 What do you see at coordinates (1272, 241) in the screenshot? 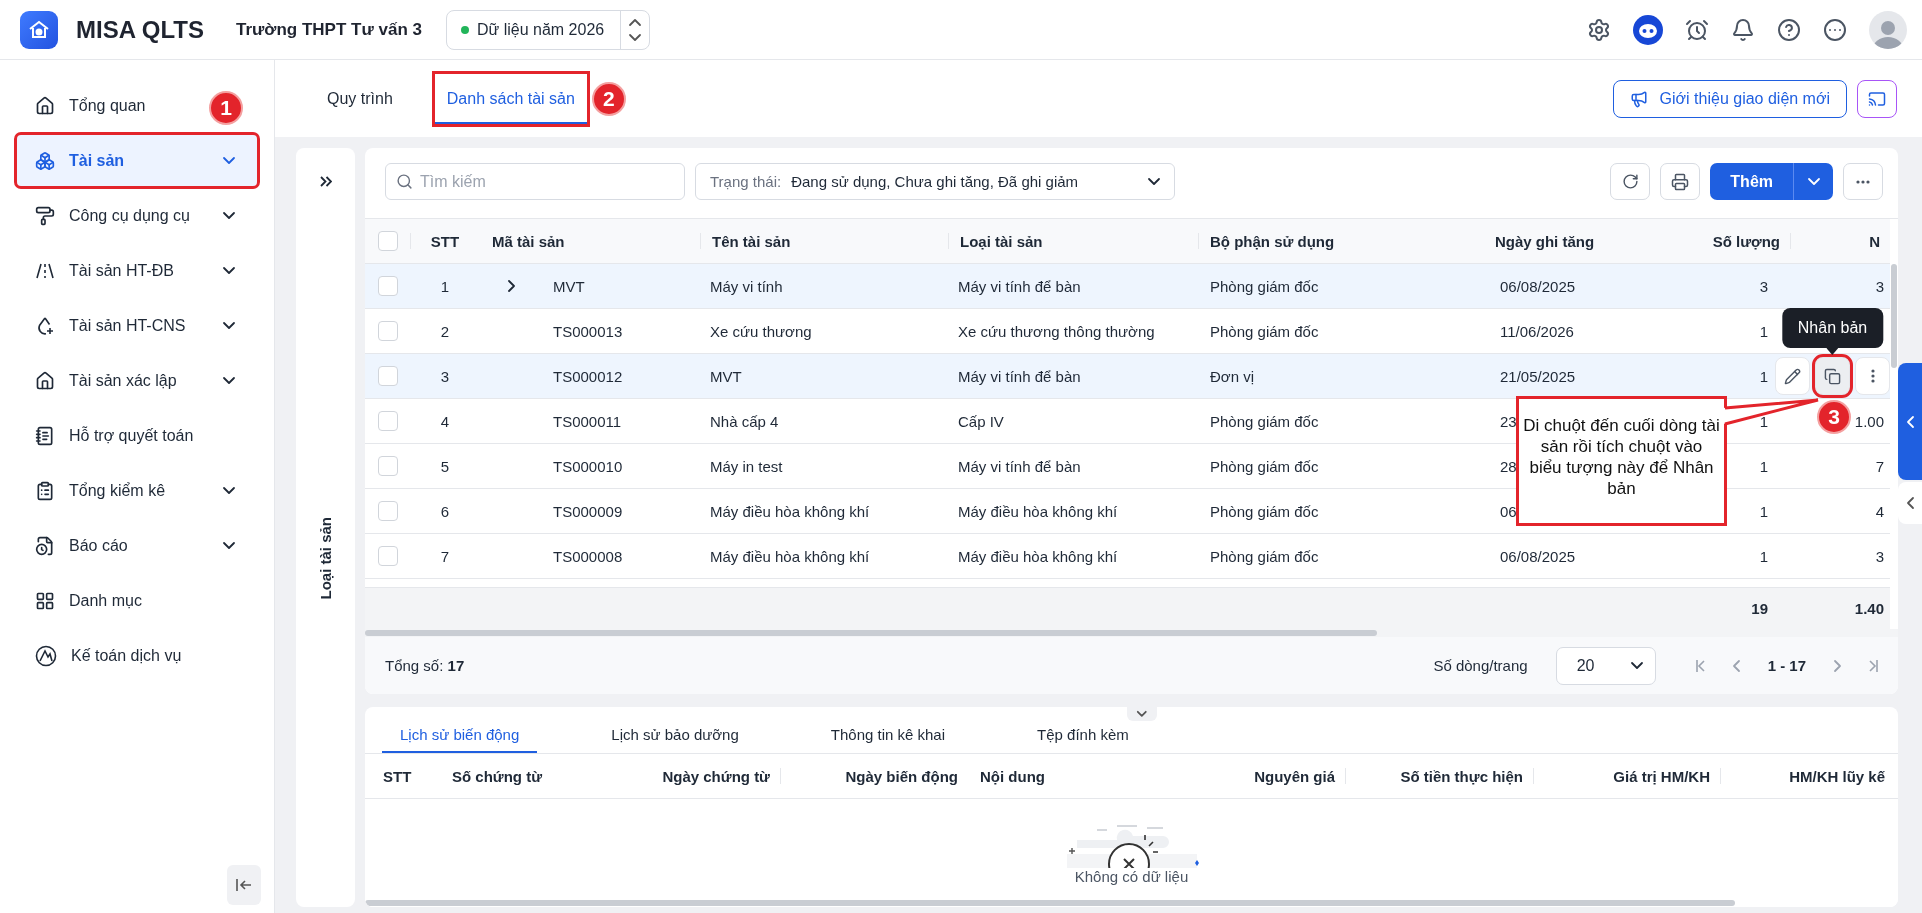
I see `column-header: Bộ phận sử dụng` at bounding box center [1272, 241].